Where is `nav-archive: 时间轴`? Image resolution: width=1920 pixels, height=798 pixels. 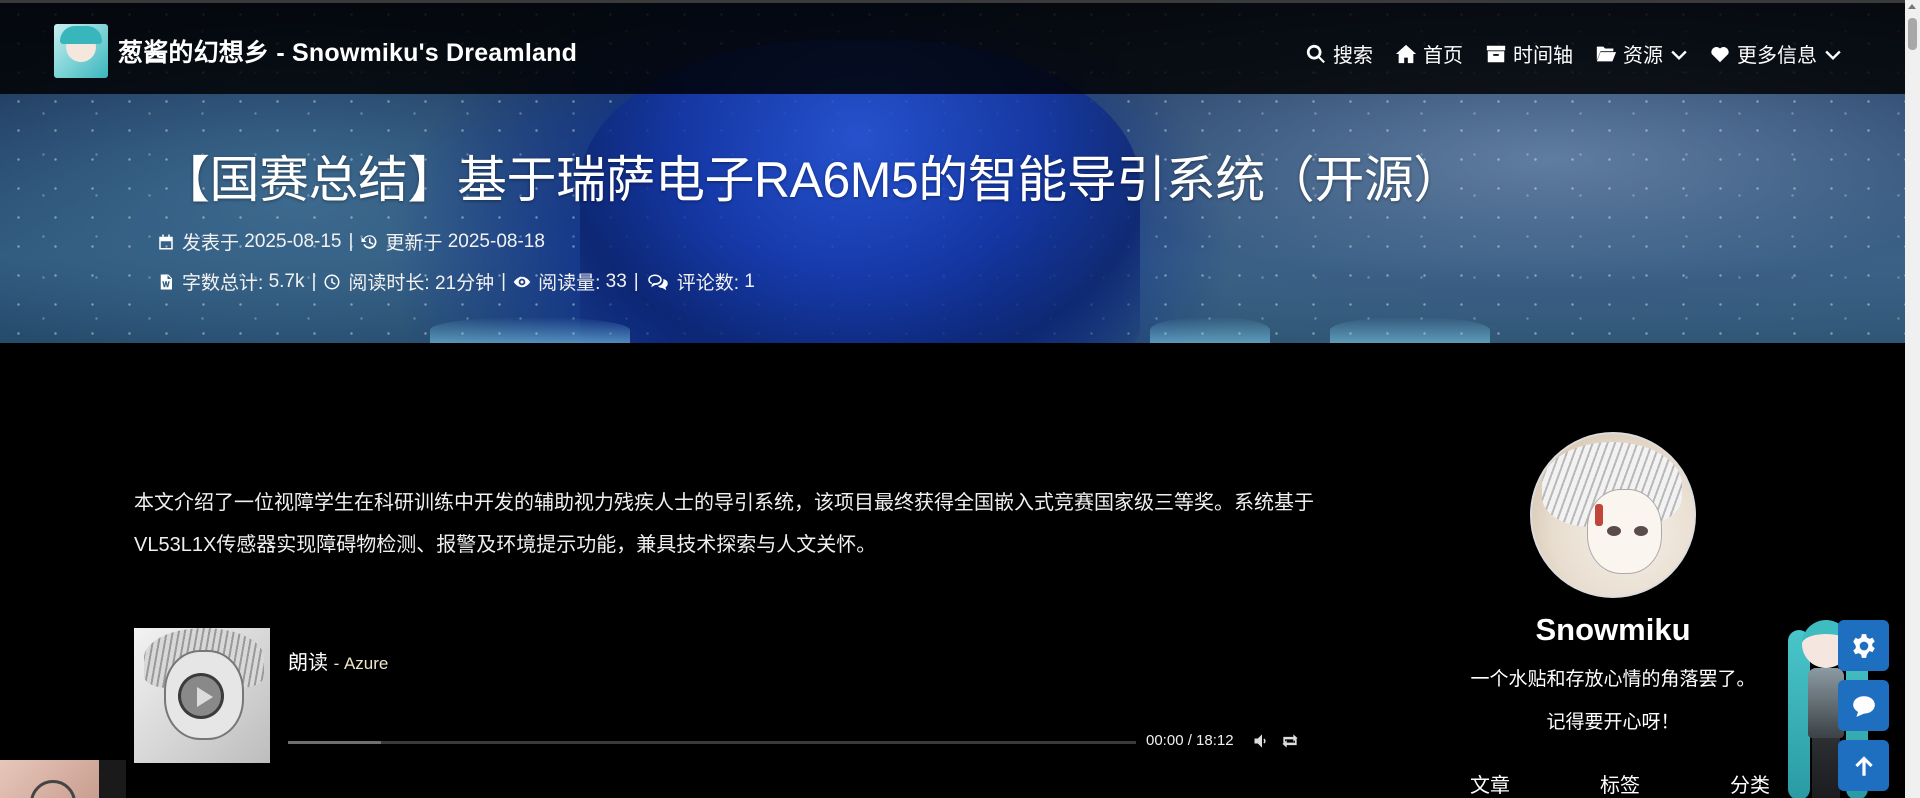 nav-archive: 时间轴 is located at coordinates (1529, 53).